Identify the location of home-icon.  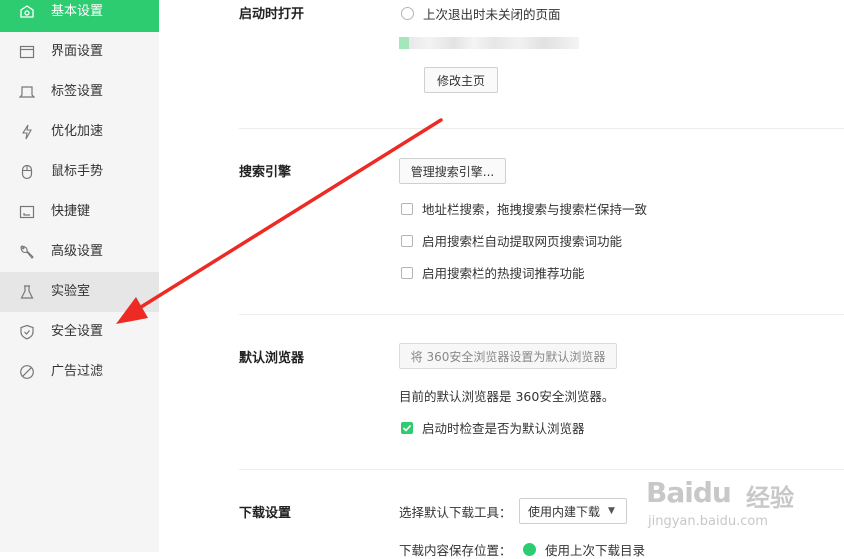
(27, 11).